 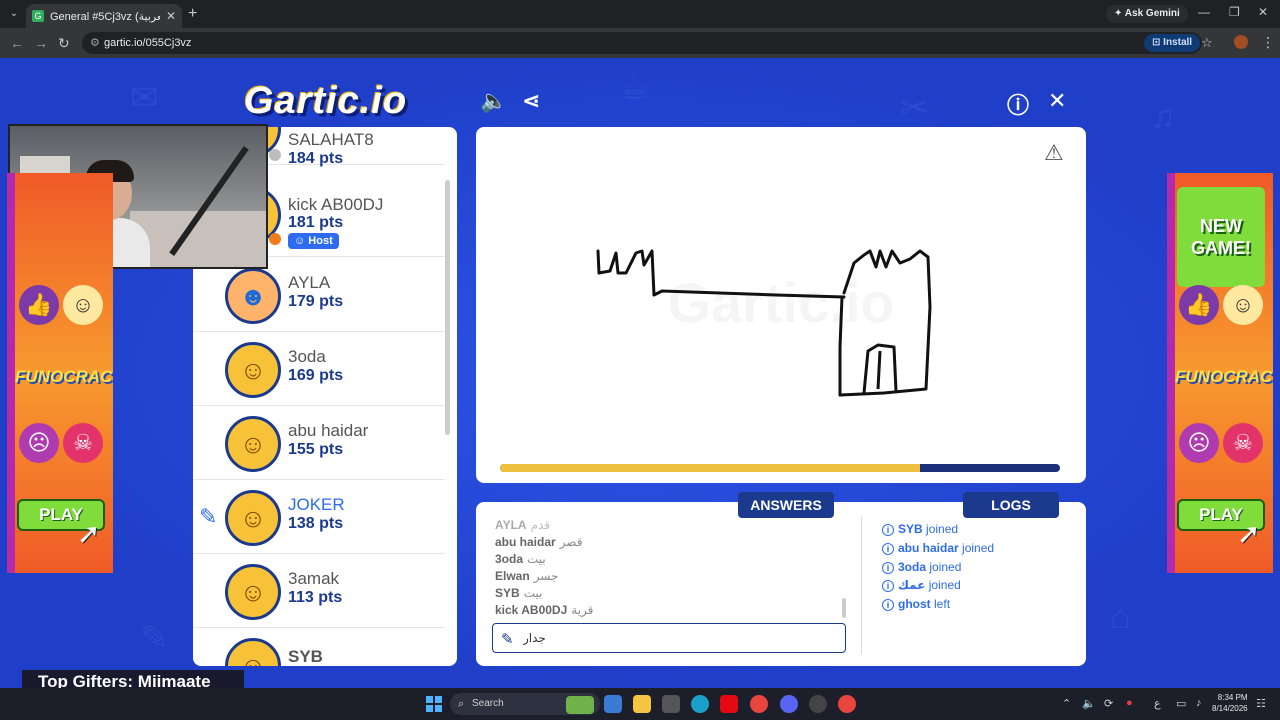 What do you see at coordinates (580, 705) in the screenshot?
I see `widget-icon` at bounding box center [580, 705].